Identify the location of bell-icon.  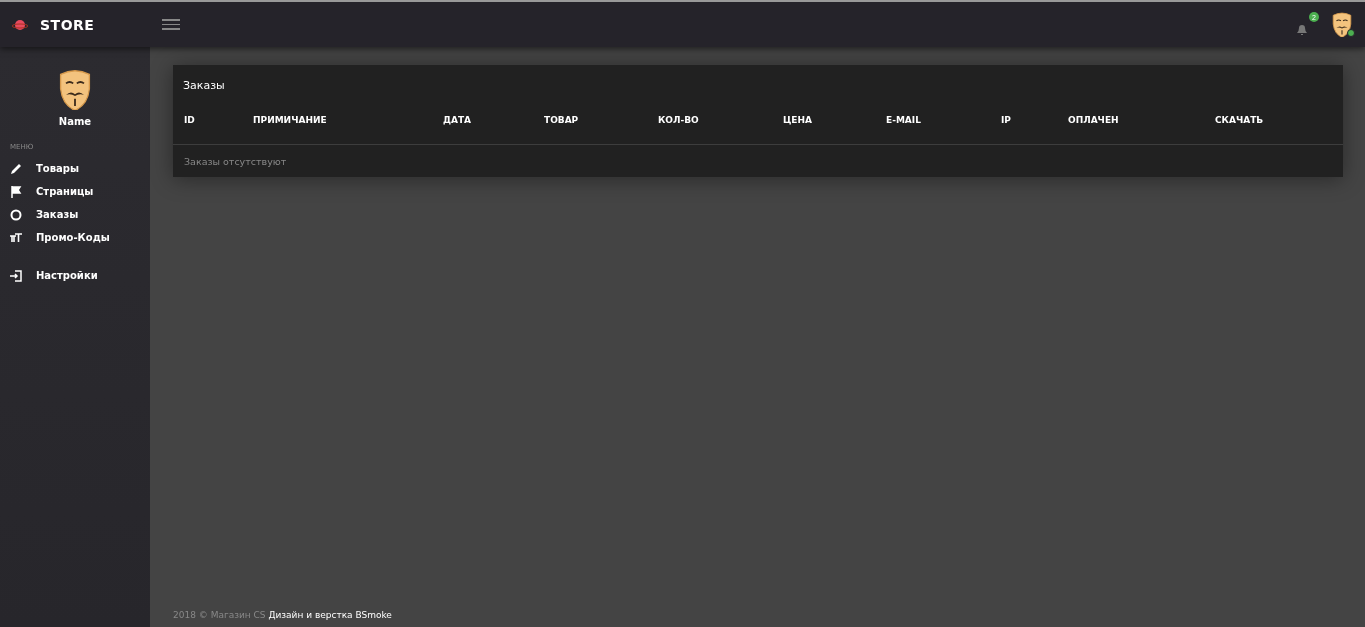
(1302, 29).